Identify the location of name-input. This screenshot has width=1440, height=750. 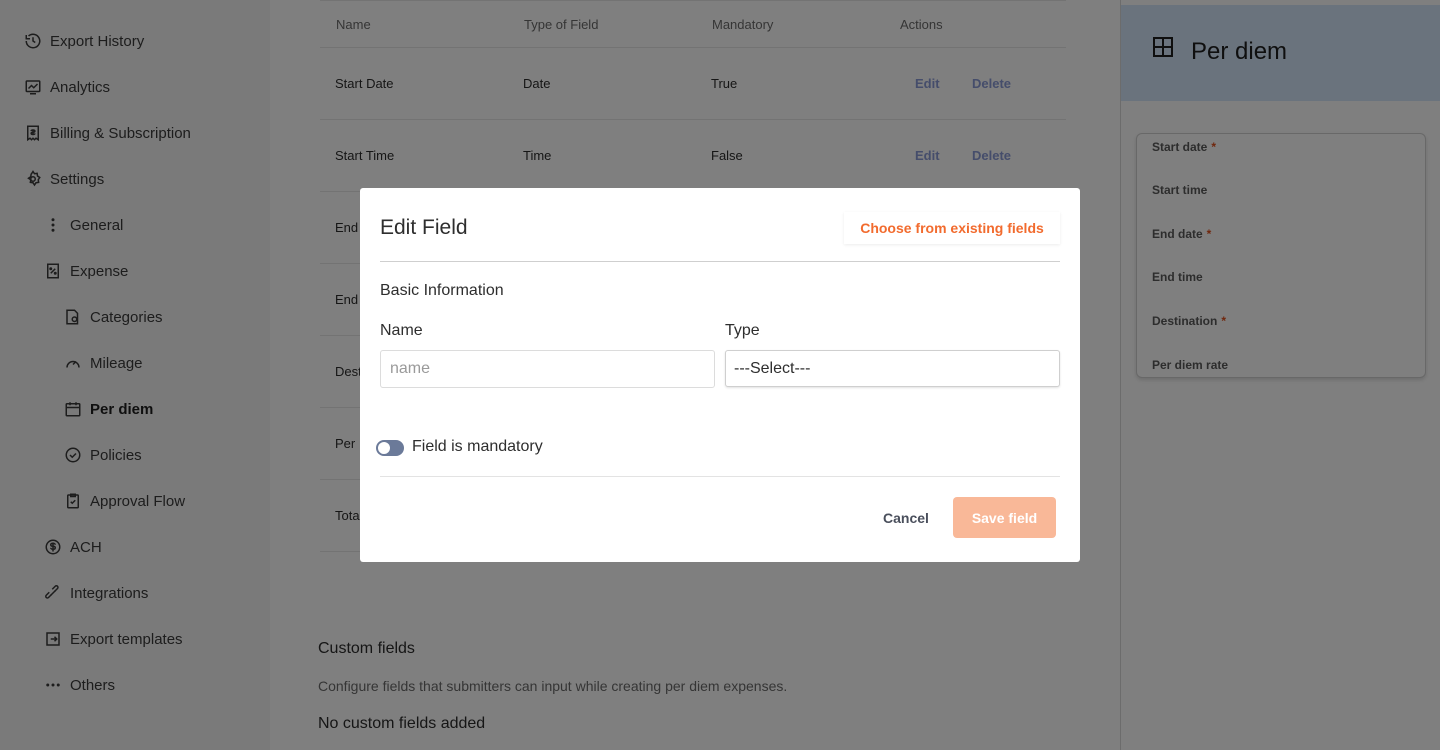
(547, 369).